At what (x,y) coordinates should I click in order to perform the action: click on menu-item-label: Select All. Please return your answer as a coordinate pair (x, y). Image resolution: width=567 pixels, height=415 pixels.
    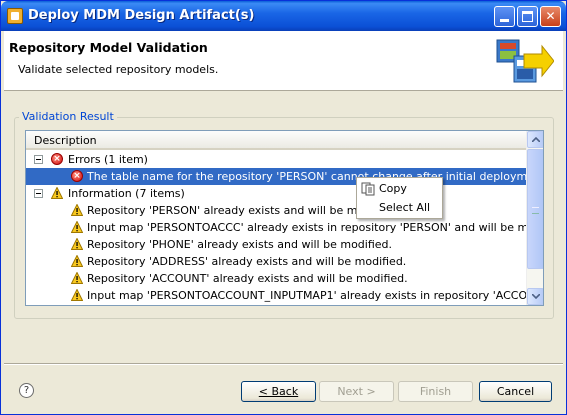
    Looking at the image, I should click on (405, 207).